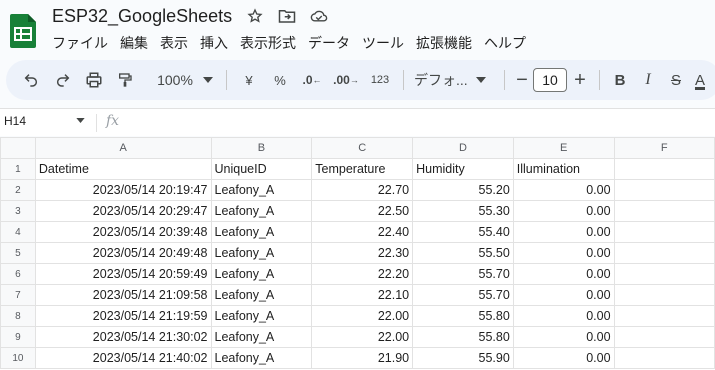  Describe the element at coordinates (463, 148) in the screenshot. I see `column-header-d: D` at that location.